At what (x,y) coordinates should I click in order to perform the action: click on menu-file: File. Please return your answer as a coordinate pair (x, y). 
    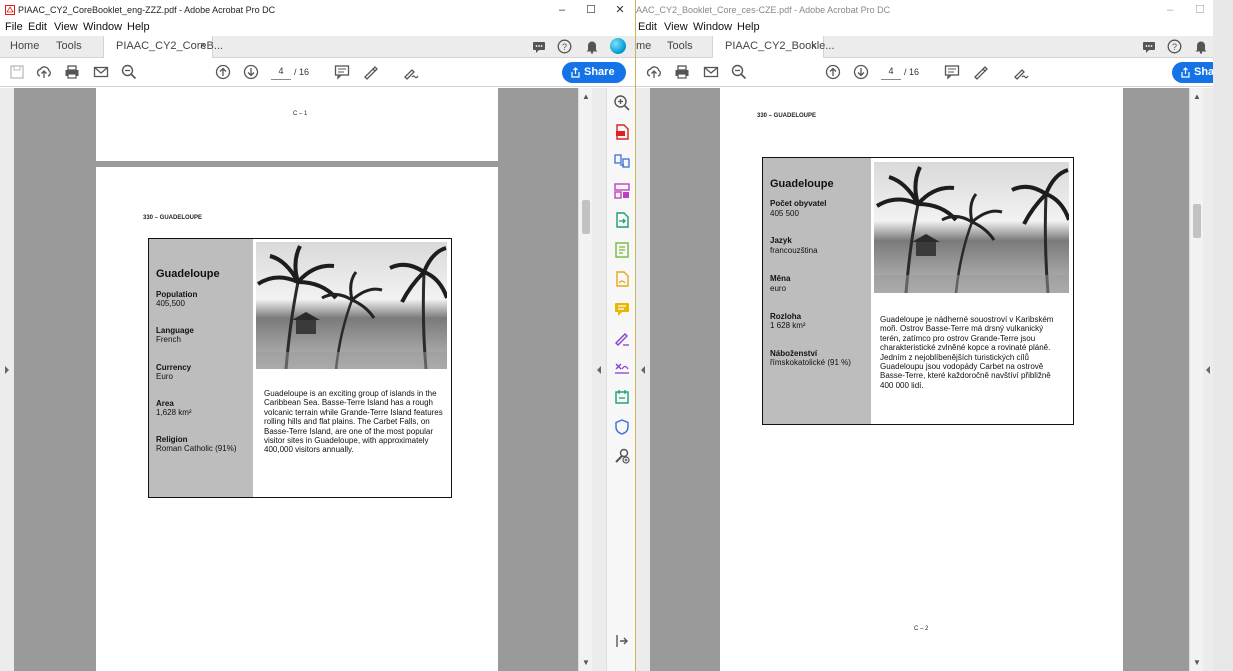
    Looking at the image, I should click on (14, 27).